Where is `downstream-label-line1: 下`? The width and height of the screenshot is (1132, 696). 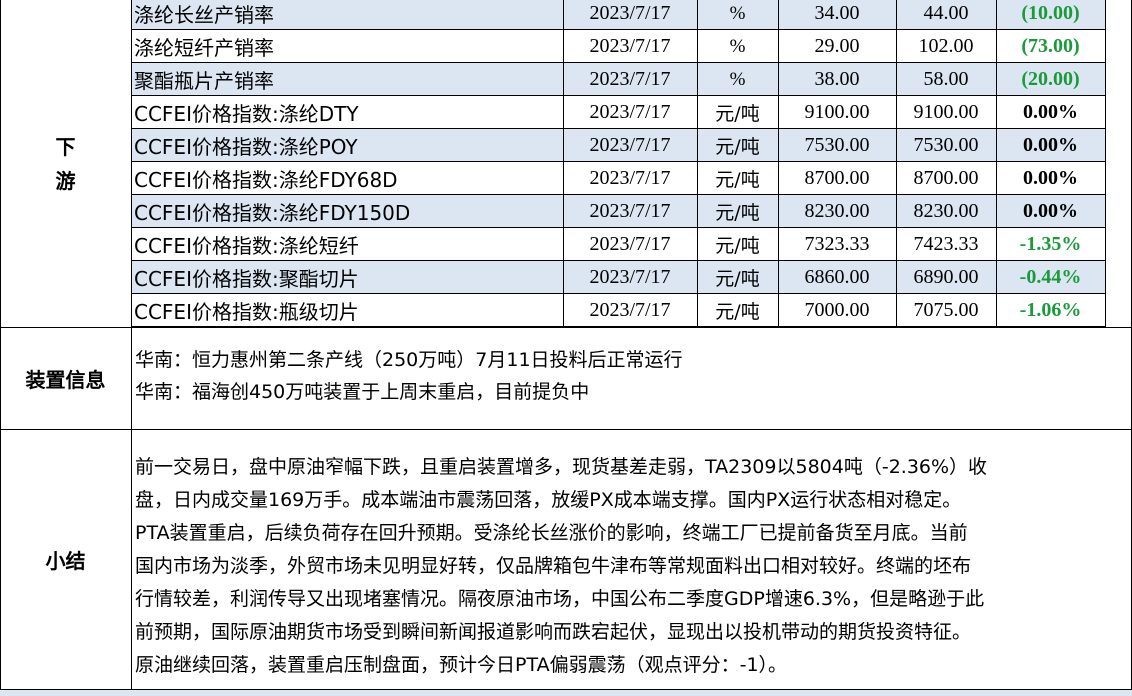
downstream-label-line1: 下 is located at coordinates (65, 146).